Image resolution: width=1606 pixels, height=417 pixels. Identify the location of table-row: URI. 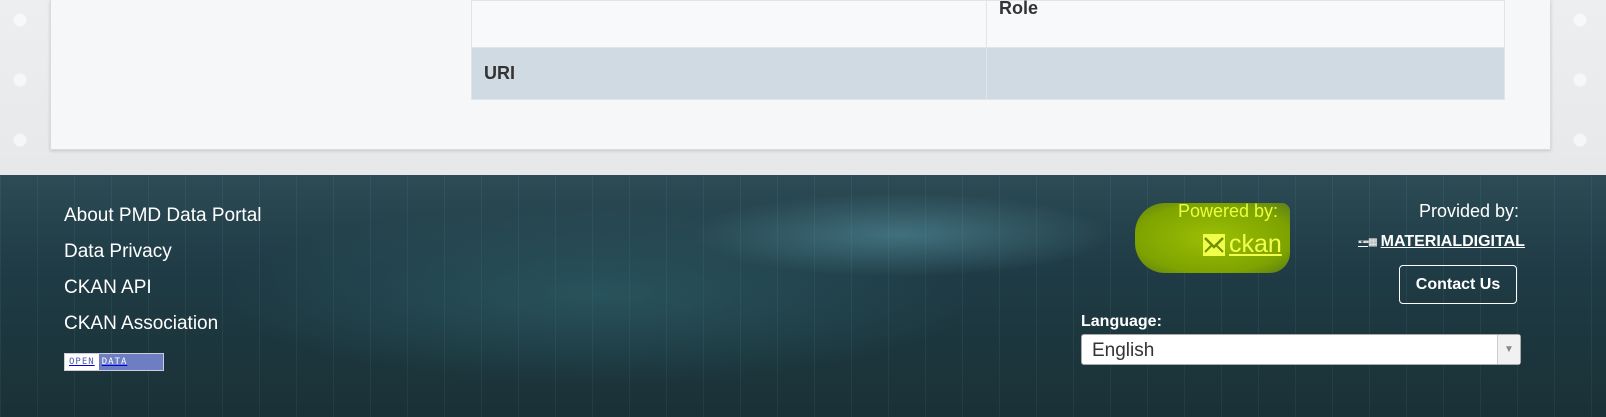
(988, 73).